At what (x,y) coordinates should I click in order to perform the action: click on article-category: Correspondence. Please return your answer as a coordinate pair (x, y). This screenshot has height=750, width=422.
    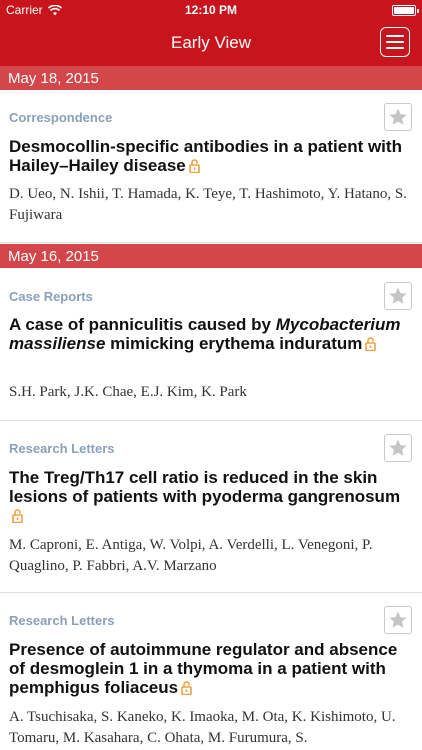
    Looking at the image, I should click on (61, 117).